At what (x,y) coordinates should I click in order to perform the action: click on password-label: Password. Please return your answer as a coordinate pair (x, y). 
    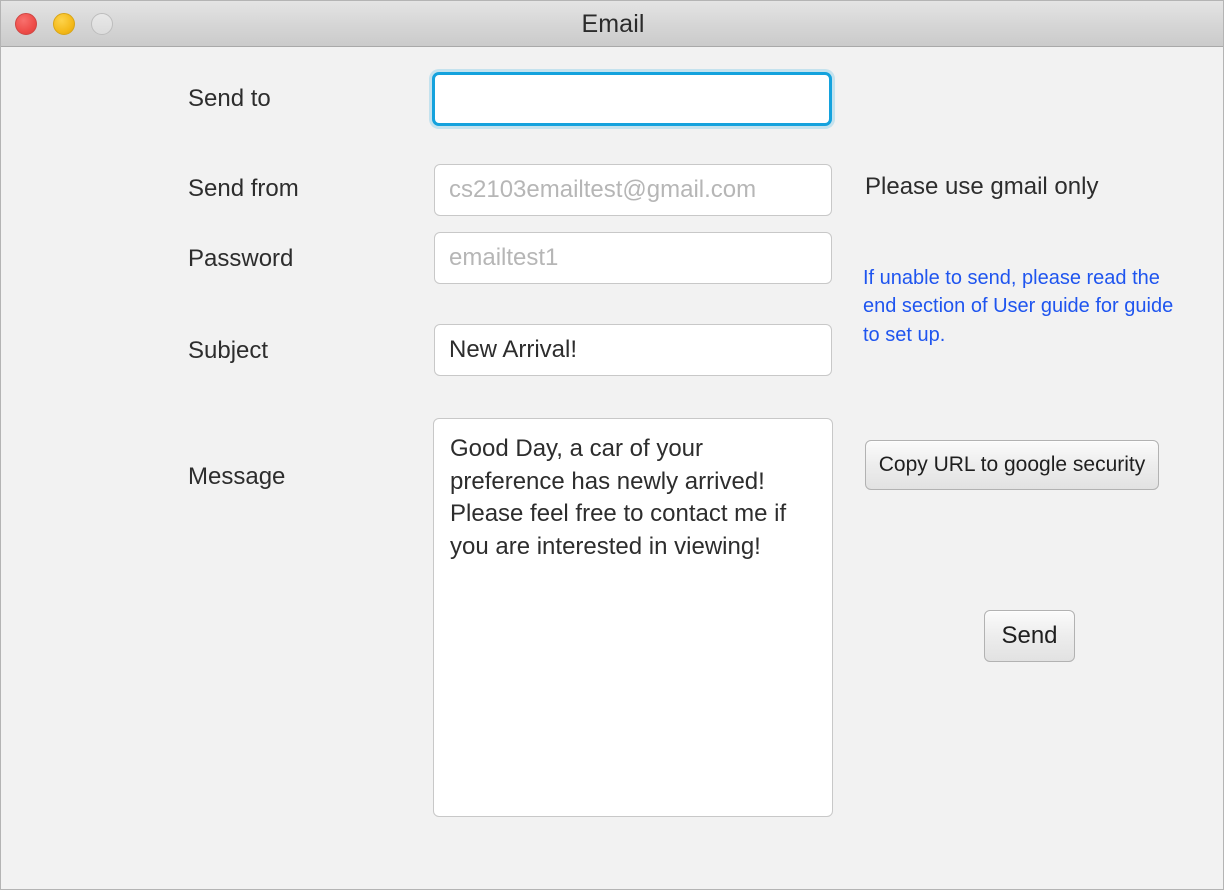
    Looking at the image, I should click on (241, 258).